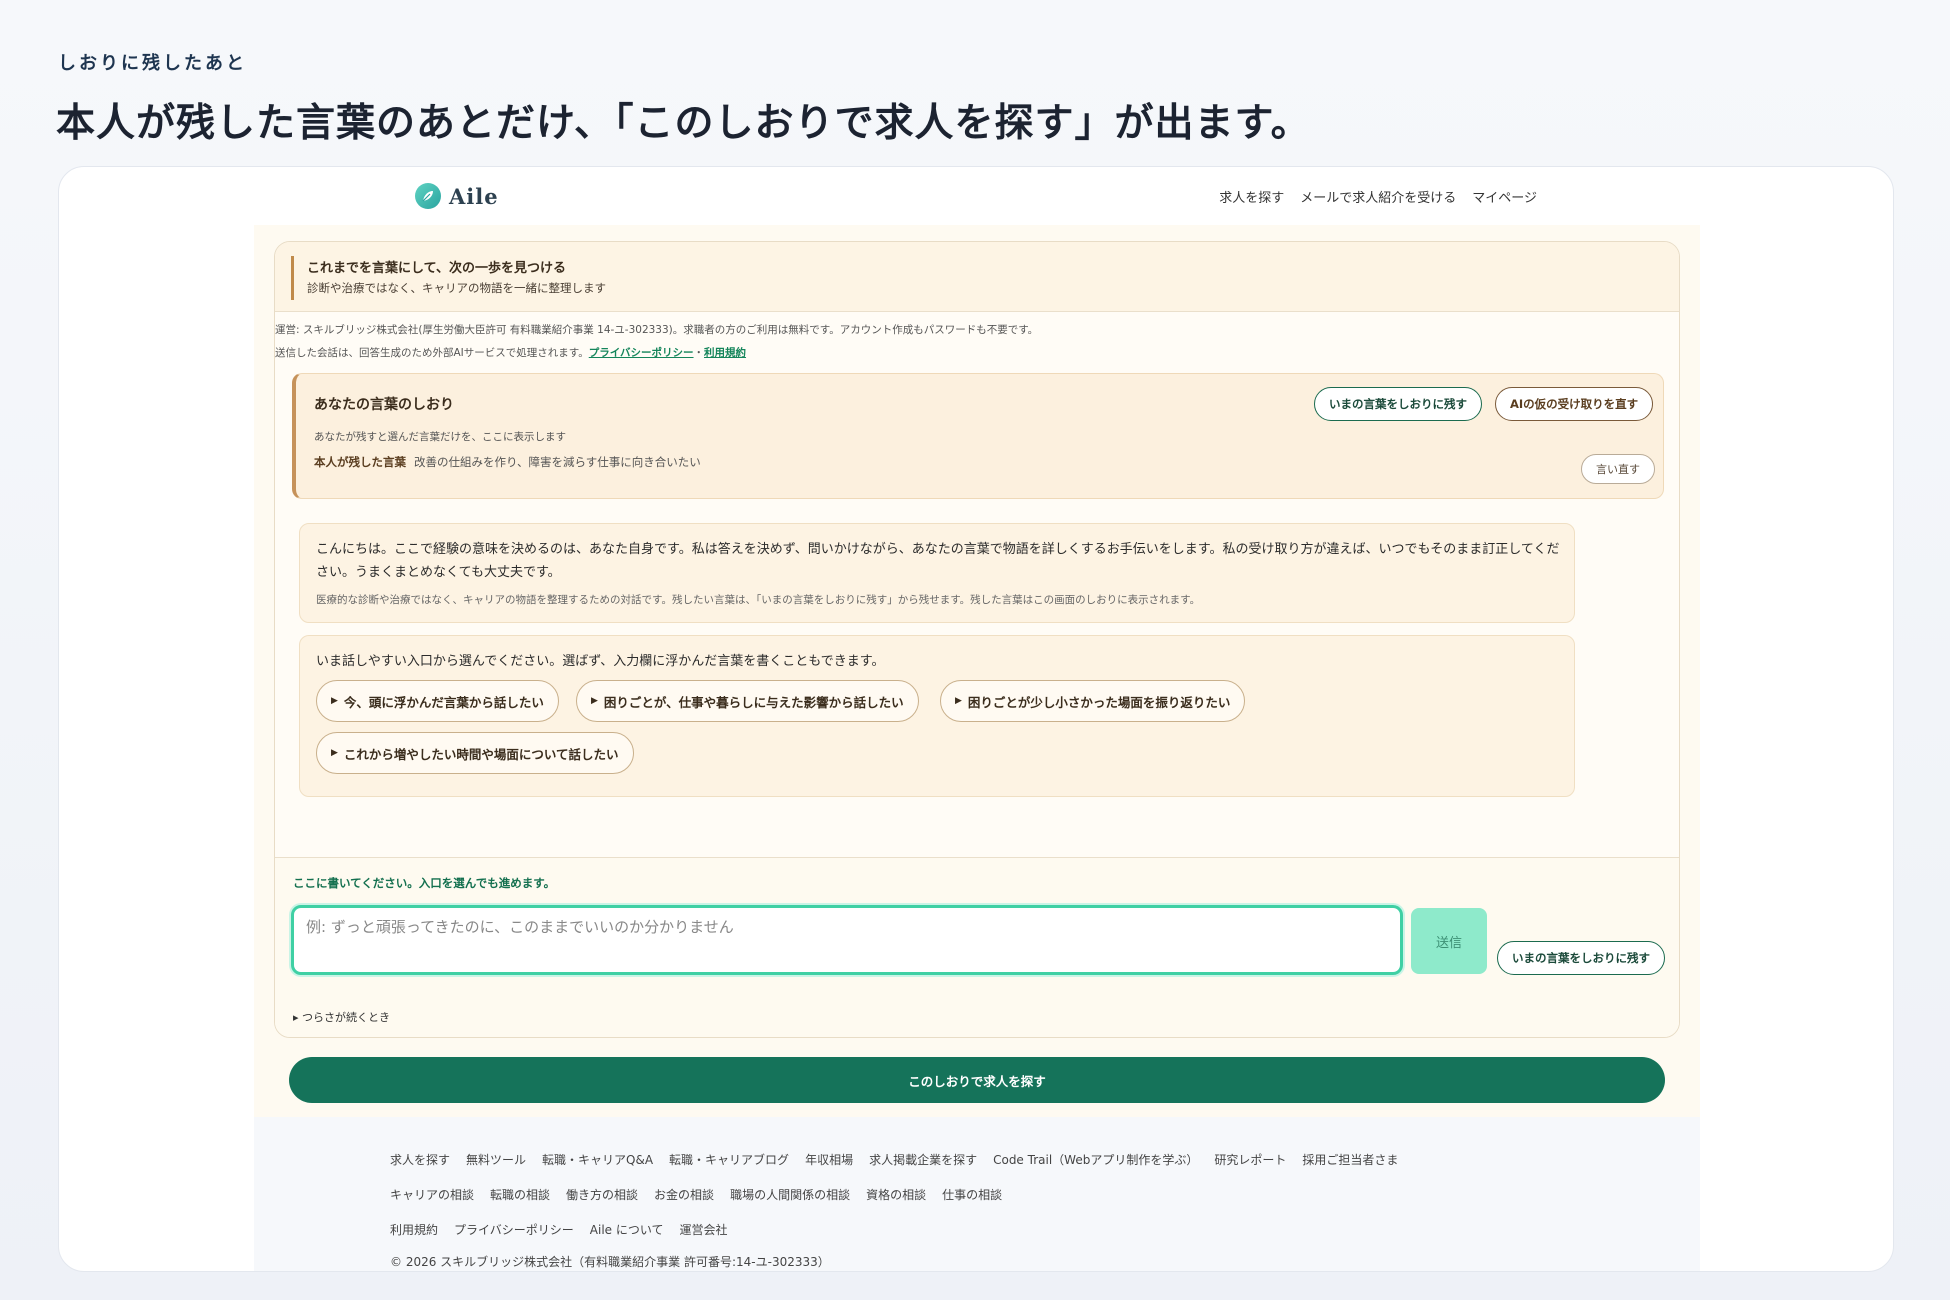 This screenshot has height=1300, width=1950. Describe the element at coordinates (432, 353) in the screenshot. I see `privacy-notice-text: 送信した会話は、回答生成のため外部AIサービスで処理されます。` at that location.